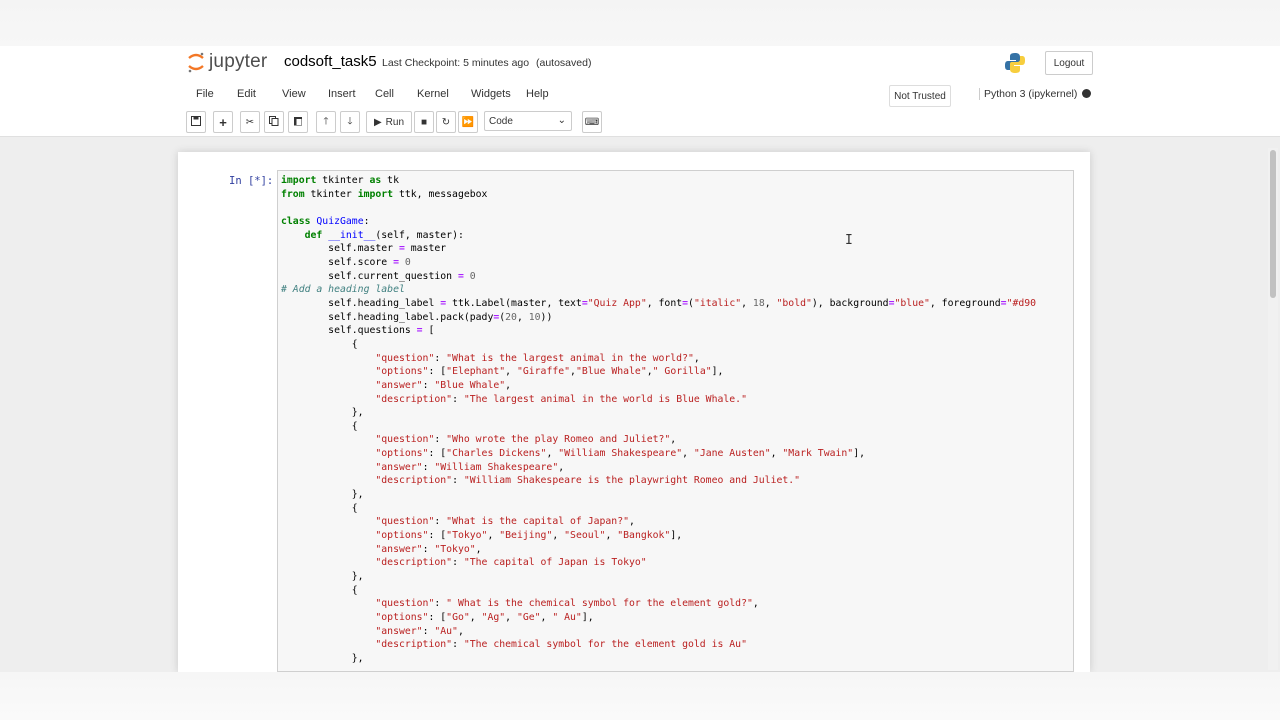 The width and height of the screenshot is (1280, 720). I want to click on menu-help: Help, so click(537, 94).